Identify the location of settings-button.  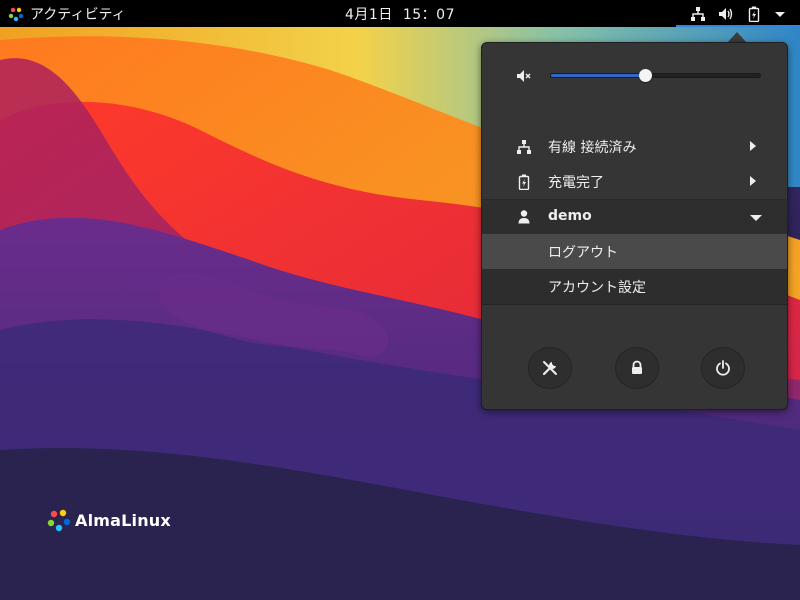
(550, 368).